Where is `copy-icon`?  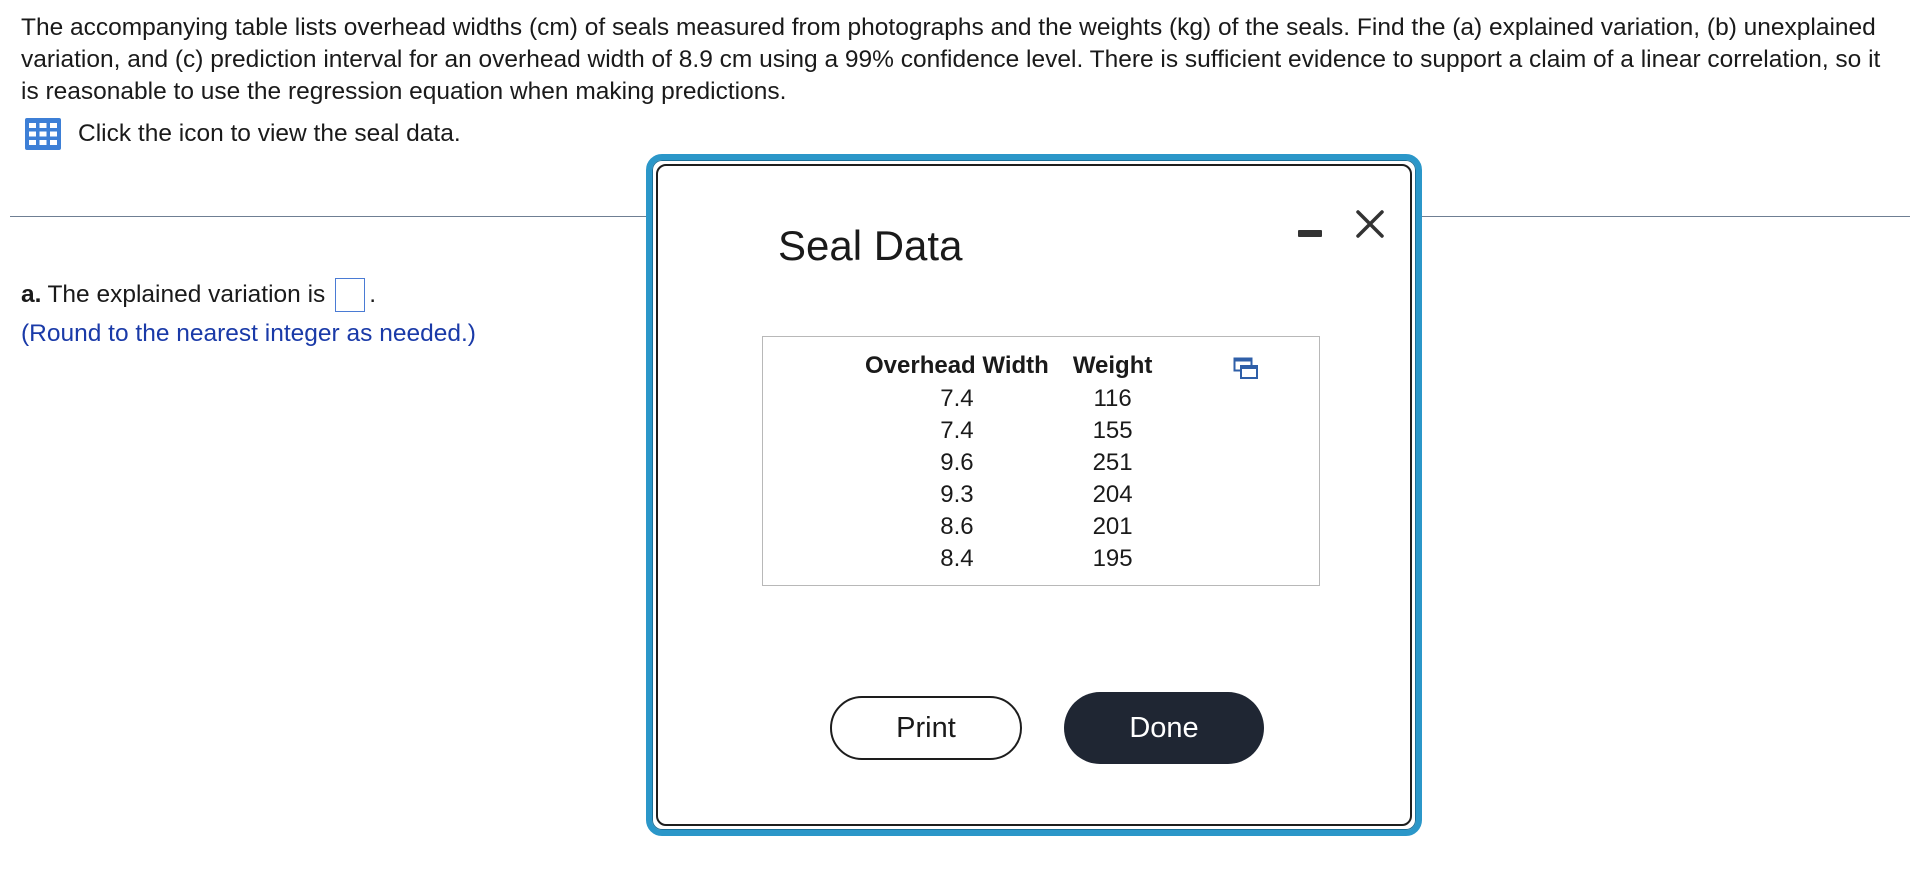
copy-icon is located at coordinates (1246, 369).